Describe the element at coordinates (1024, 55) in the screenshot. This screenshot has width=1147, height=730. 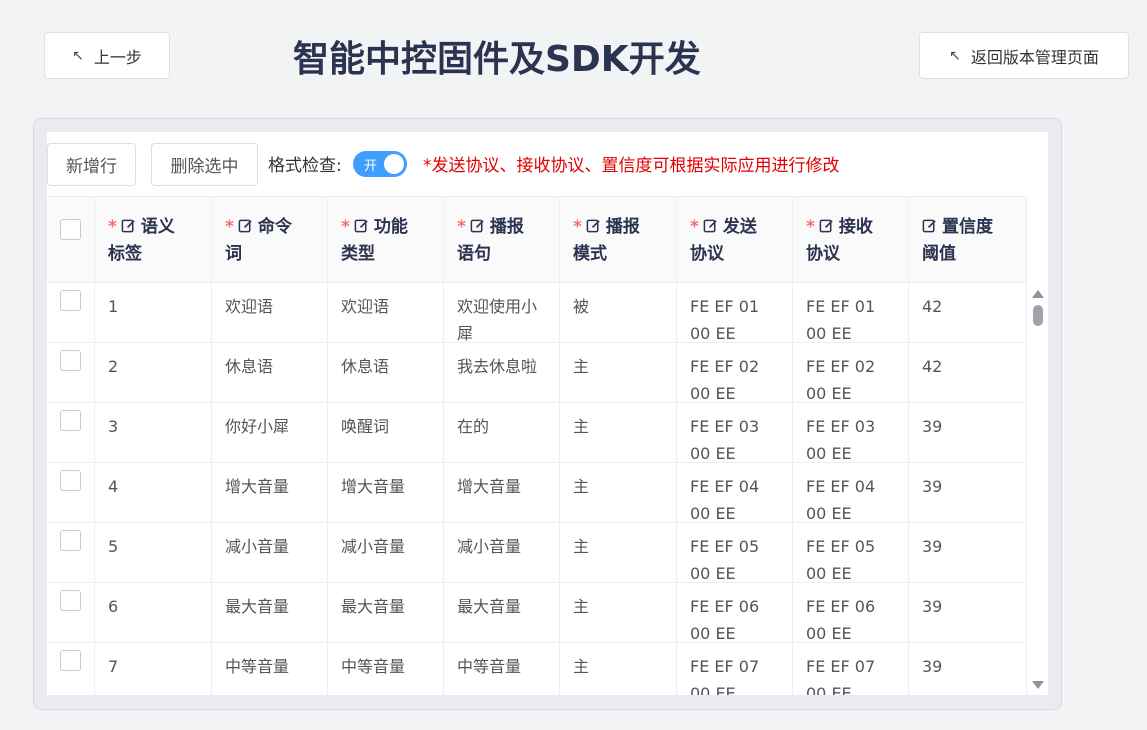
I see `return-version-management-button: ↖ 返回版本管理页面` at that location.